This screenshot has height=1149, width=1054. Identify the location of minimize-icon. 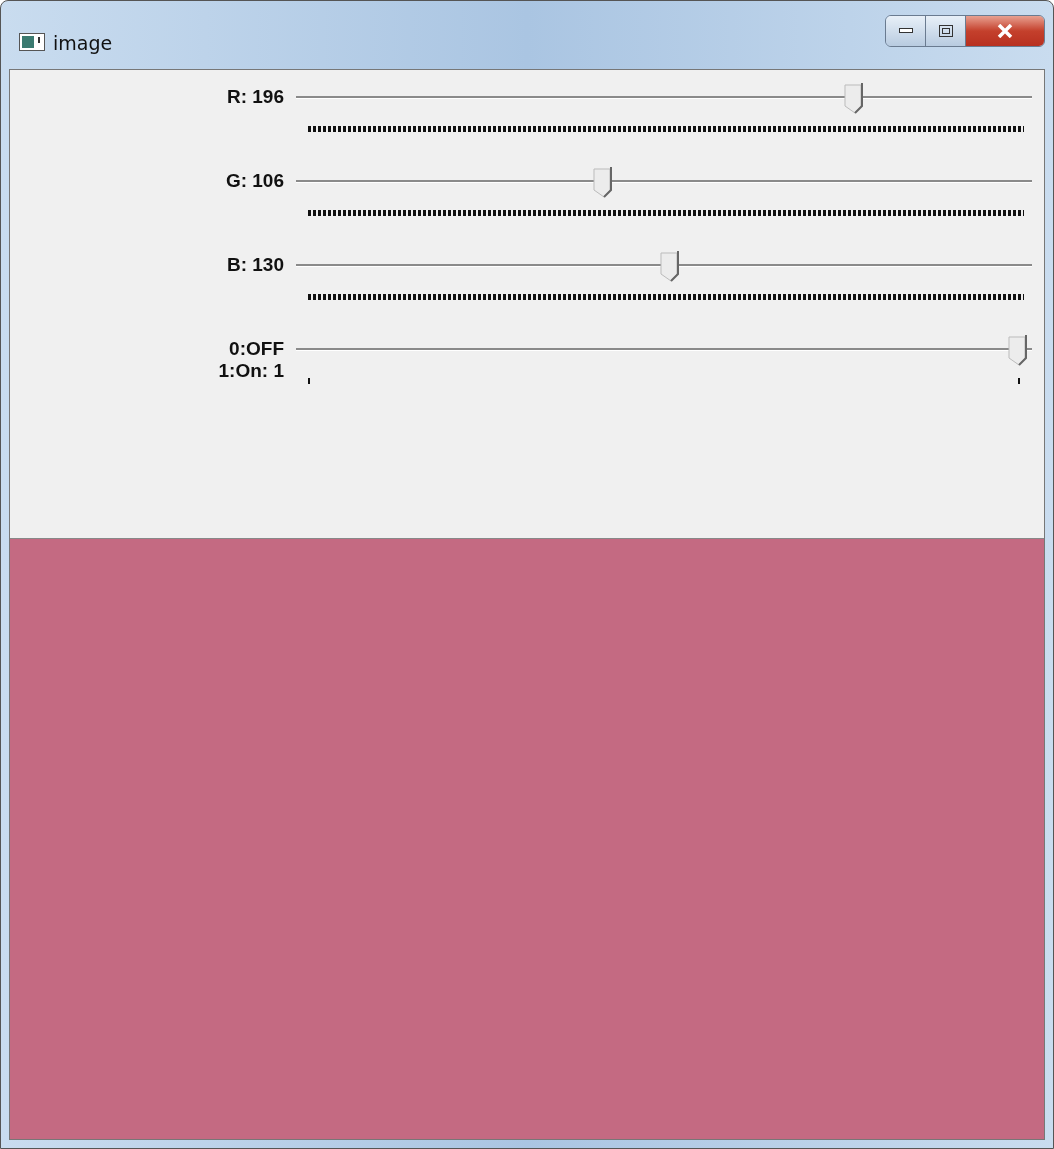
(905, 31).